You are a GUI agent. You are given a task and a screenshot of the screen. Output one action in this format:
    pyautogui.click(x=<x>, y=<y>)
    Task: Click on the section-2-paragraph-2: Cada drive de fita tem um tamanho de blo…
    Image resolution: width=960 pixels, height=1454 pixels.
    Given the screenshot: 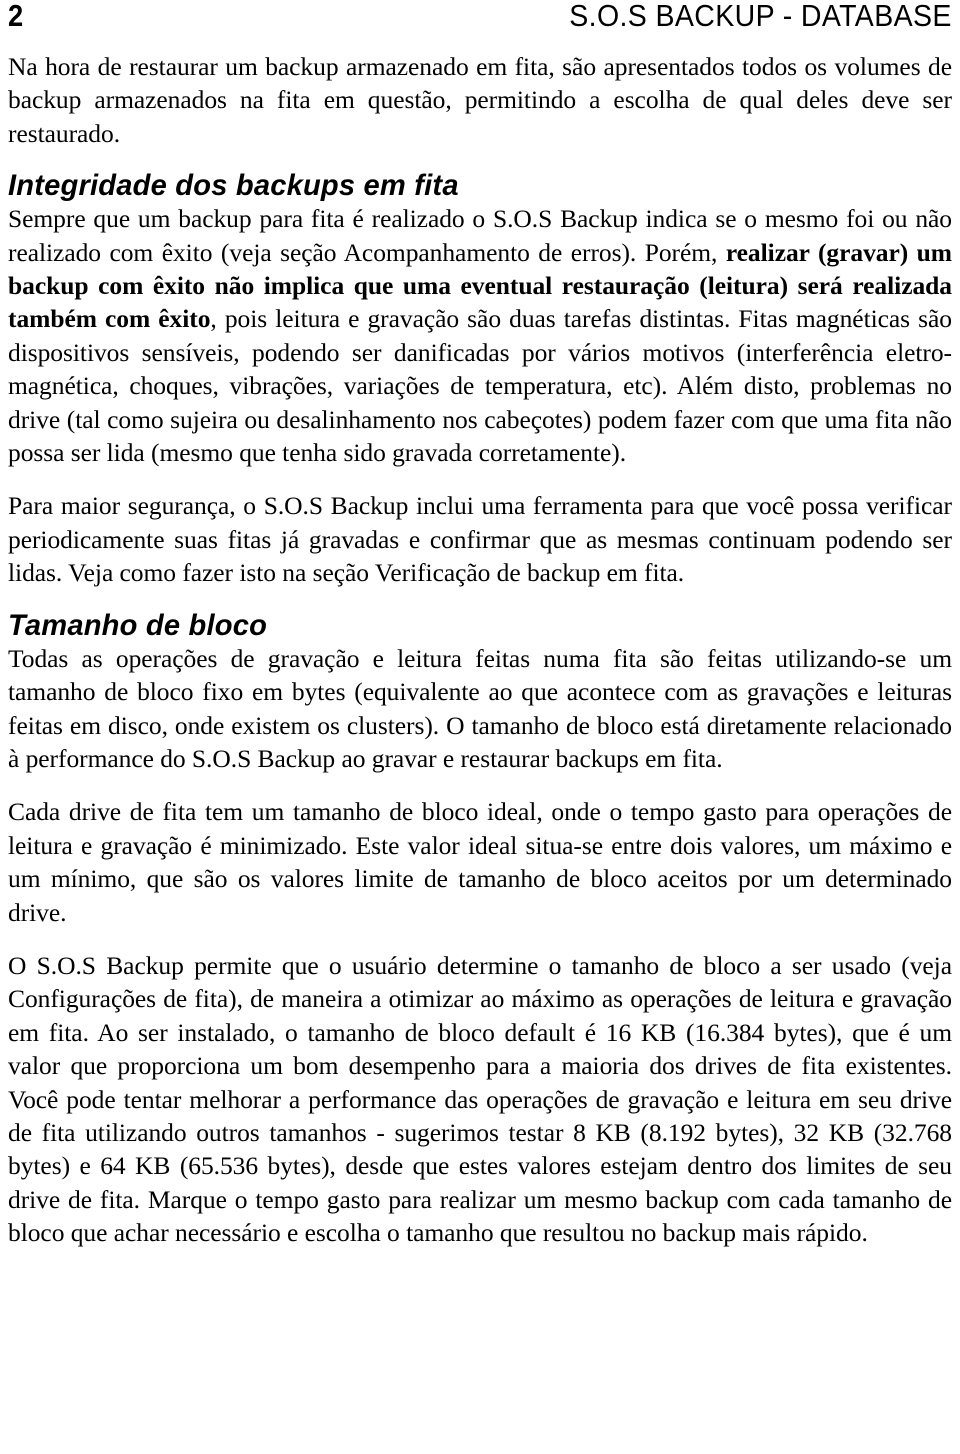 What is the action you would take?
    pyautogui.click(x=480, y=862)
    